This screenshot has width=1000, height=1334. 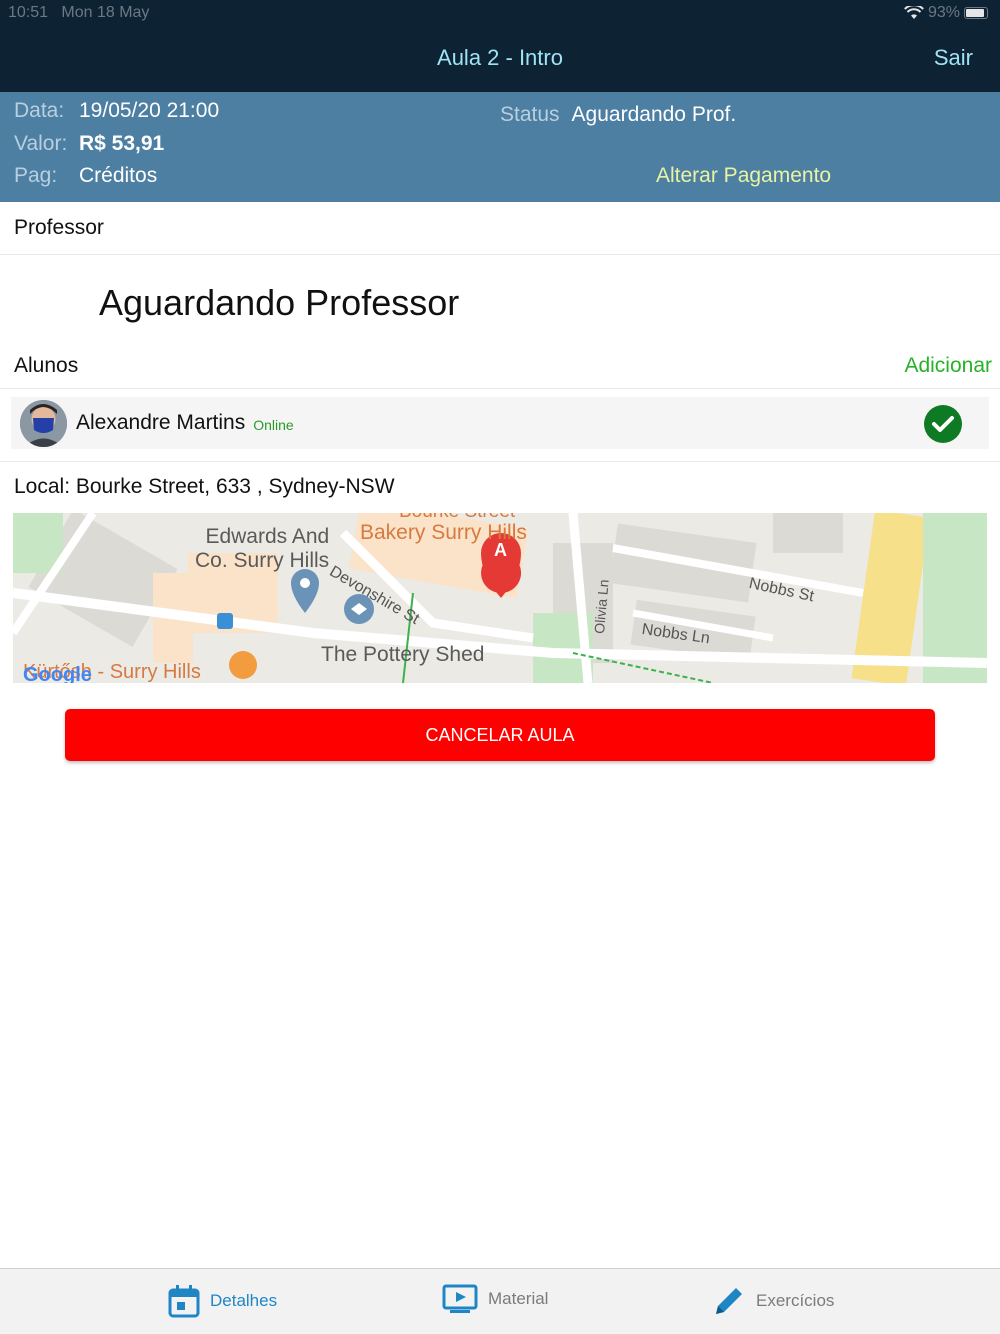 I want to click on cancelar-aula-button: CANCELAR AULA, so click(x=500, y=735).